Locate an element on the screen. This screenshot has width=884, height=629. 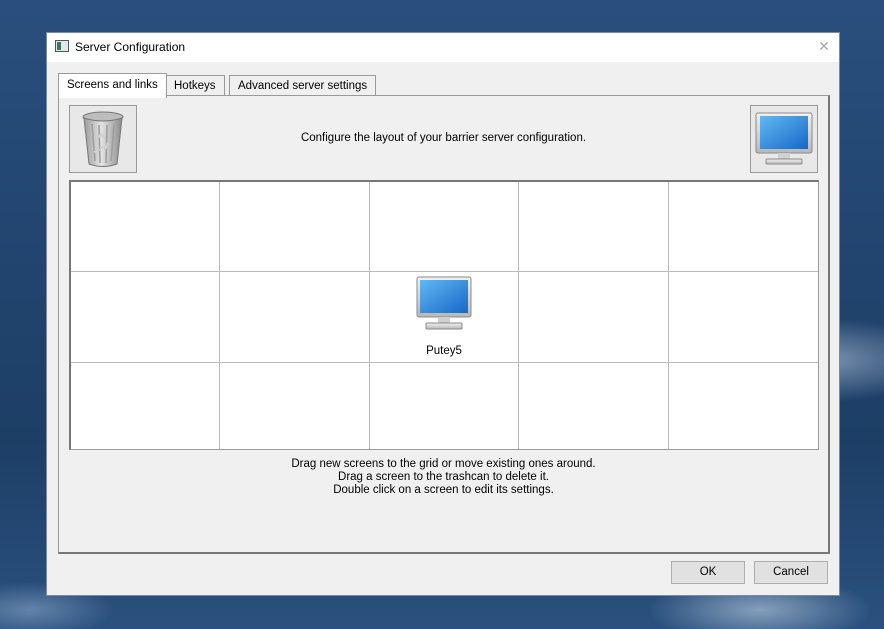
tab-hotkeys: Hotkeys is located at coordinates (195, 85).